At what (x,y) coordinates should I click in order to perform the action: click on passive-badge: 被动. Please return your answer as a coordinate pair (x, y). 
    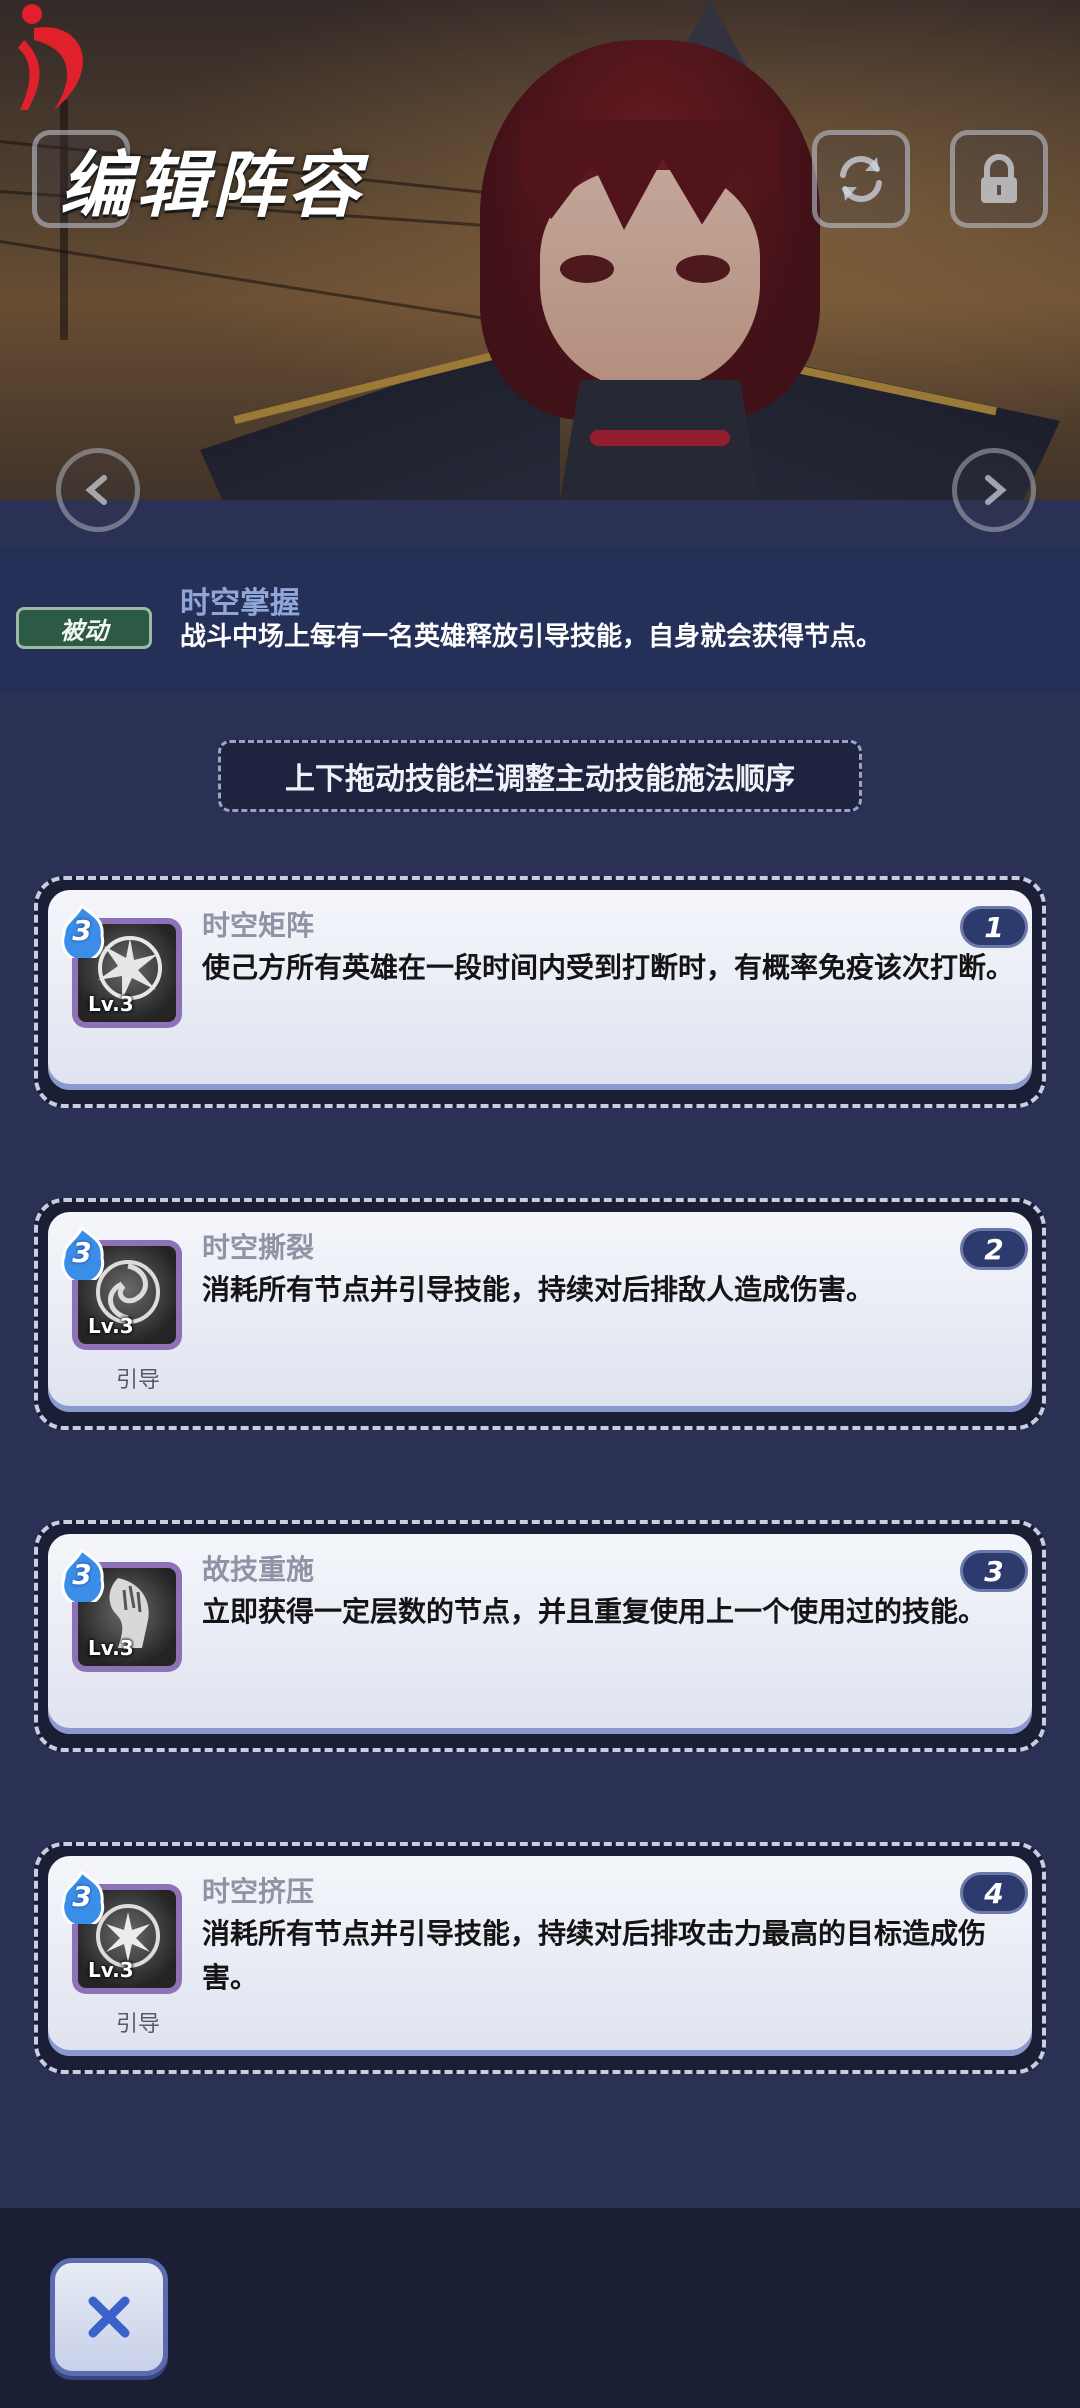
    Looking at the image, I should click on (84, 628).